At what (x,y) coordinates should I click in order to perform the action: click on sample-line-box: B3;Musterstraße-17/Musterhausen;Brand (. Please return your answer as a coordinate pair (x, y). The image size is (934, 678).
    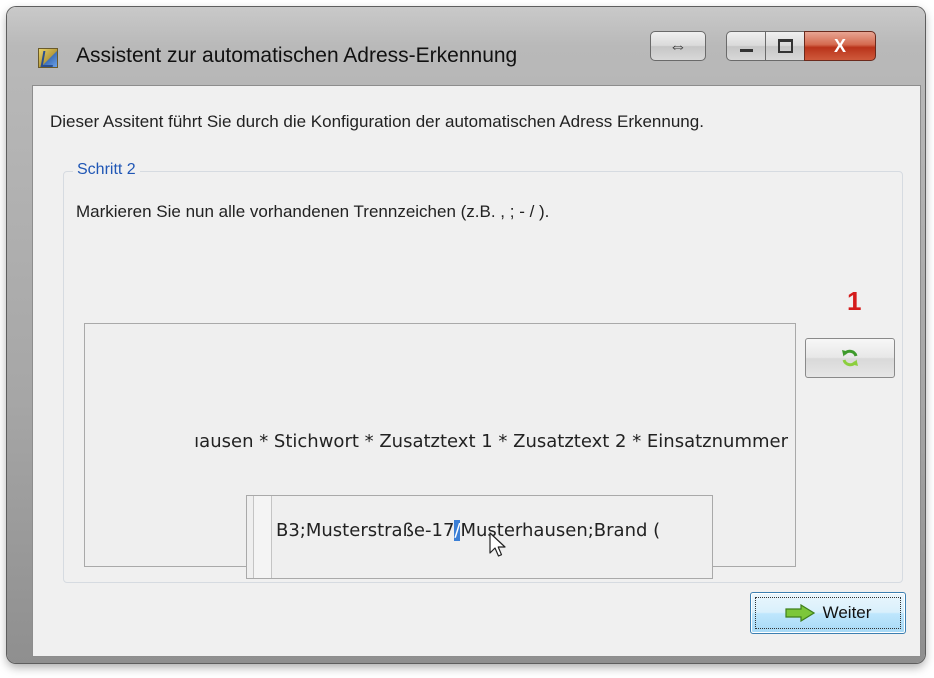
    Looking at the image, I should click on (479, 537).